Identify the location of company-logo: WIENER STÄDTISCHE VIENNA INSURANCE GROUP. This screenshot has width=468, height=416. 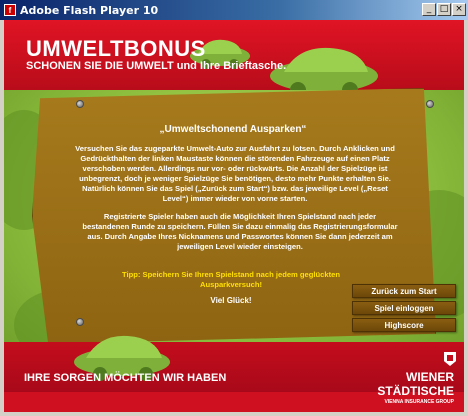
(413, 393).